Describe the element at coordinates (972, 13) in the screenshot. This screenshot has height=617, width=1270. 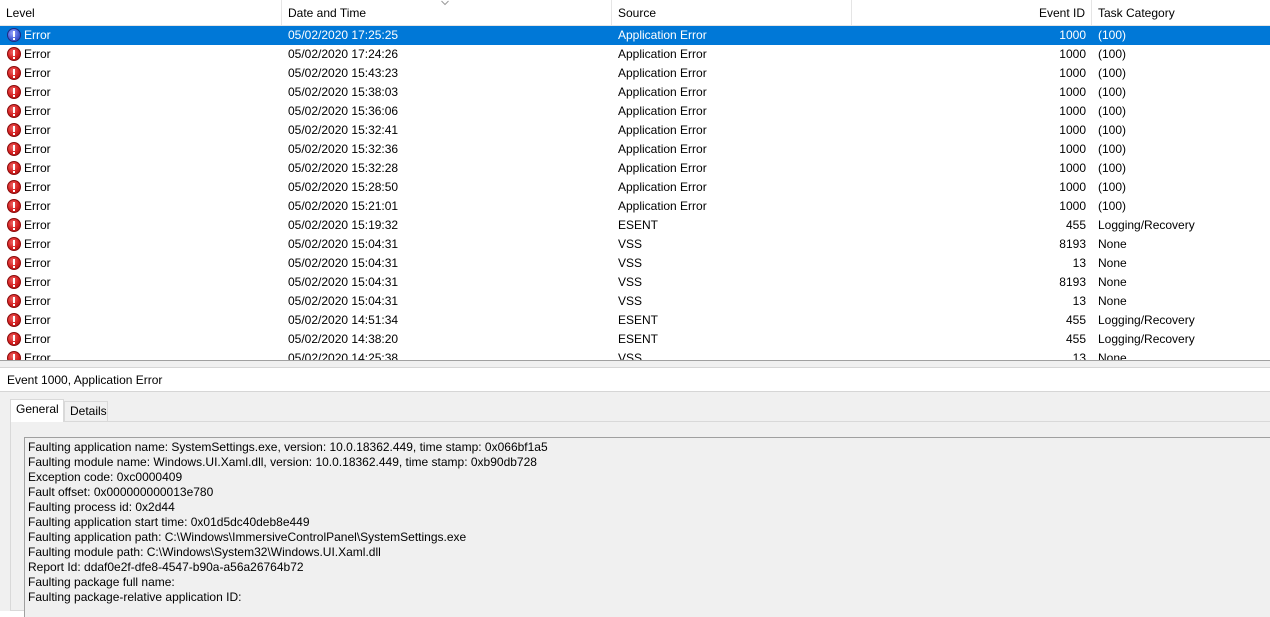
I see `column-header-event-id: Event ID` at that location.